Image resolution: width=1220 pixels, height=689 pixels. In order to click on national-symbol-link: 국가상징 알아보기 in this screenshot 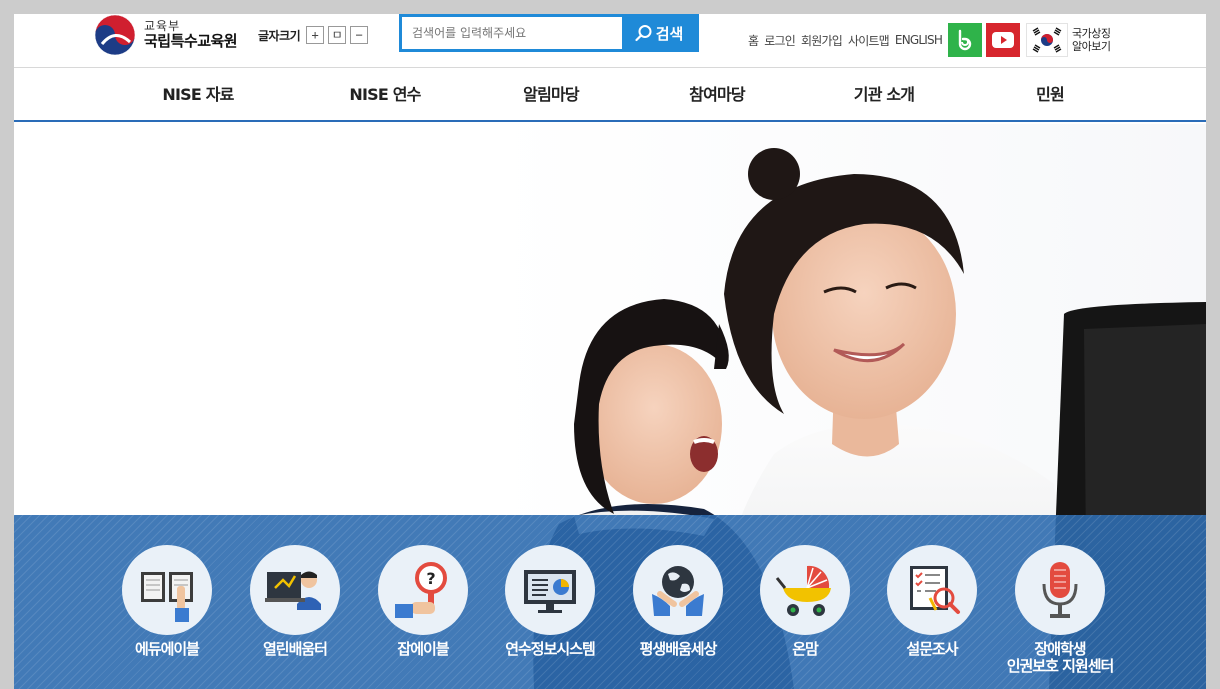, I will do `click(1068, 40)`.